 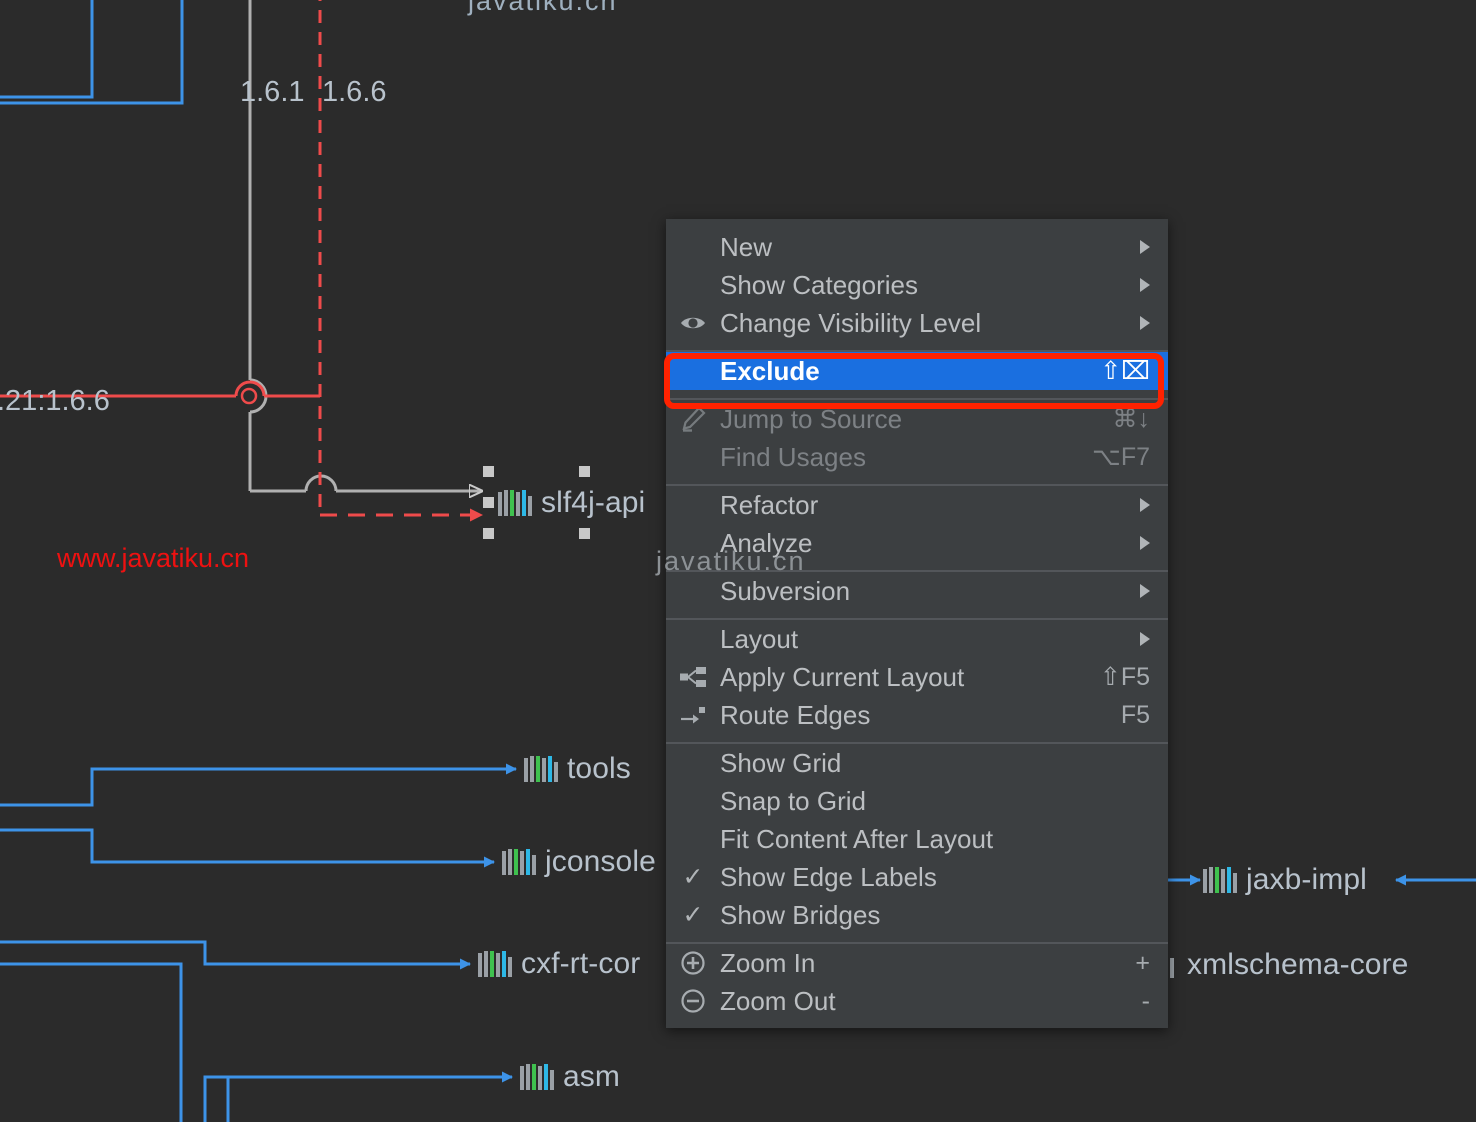 What do you see at coordinates (793, 800) in the screenshot?
I see `menu-item-label: Snap to Grid` at bounding box center [793, 800].